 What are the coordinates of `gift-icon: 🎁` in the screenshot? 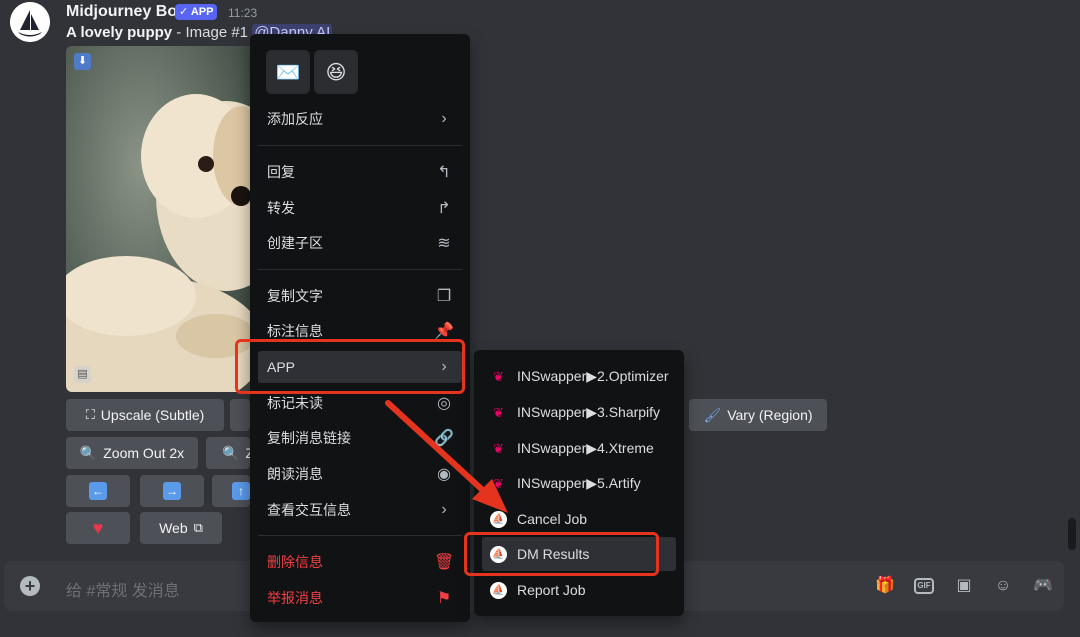 It's located at (885, 586).